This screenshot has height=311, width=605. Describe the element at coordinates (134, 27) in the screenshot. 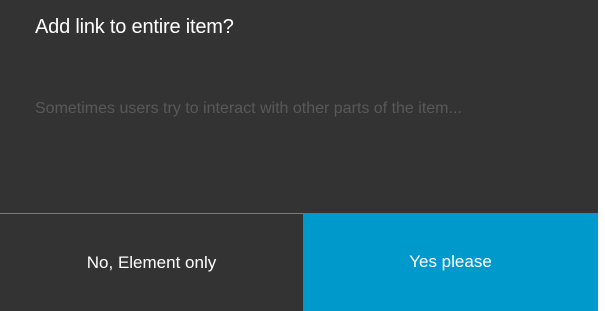

I see `dialog-title: Add link to entire item?` at that location.